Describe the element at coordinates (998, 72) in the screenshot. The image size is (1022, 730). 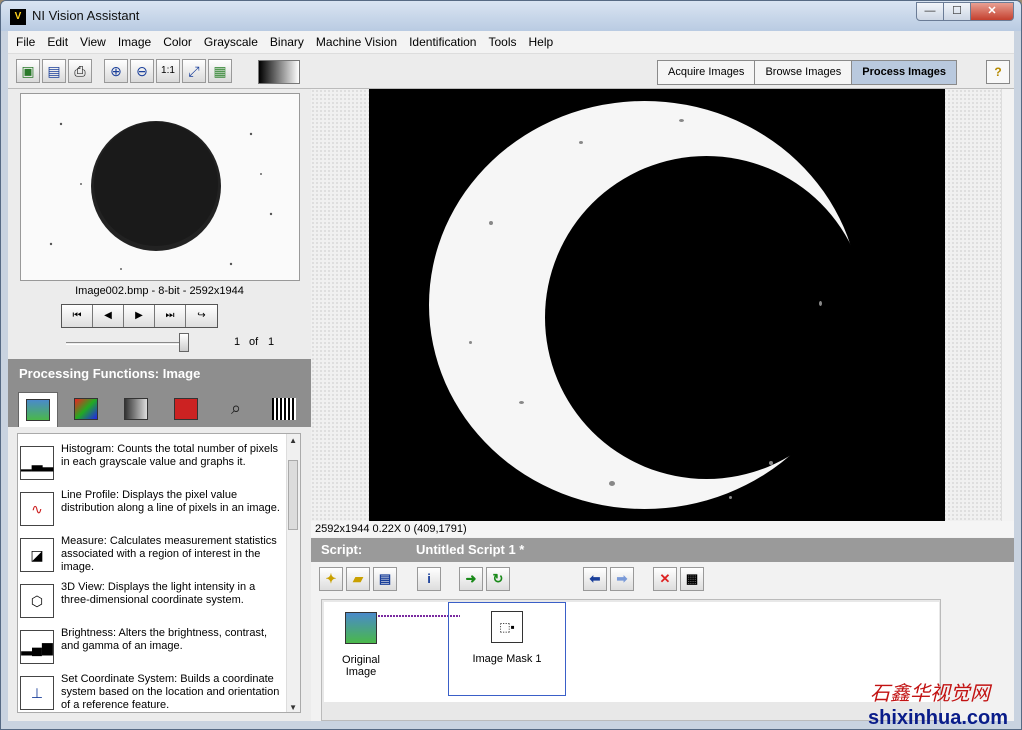
I see `help-button: ?` at that location.